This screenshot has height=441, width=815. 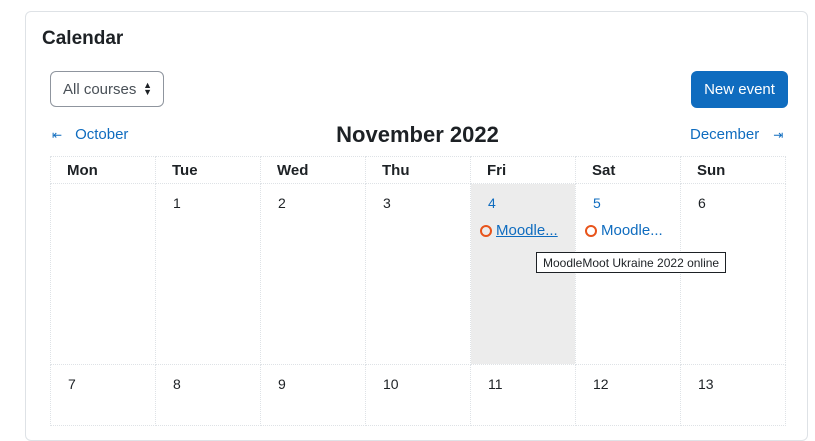 What do you see at coordinates (208, 395) in the screenshot?
I see `day-cell: 8` at bounding box center [208, 395].